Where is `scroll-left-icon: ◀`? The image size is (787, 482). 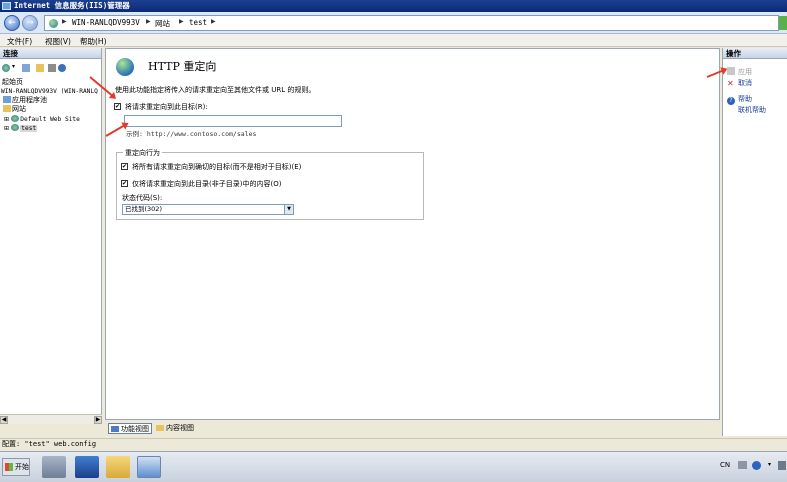 scroll-left-icon: ◀ is located at coordinates (4, 420).